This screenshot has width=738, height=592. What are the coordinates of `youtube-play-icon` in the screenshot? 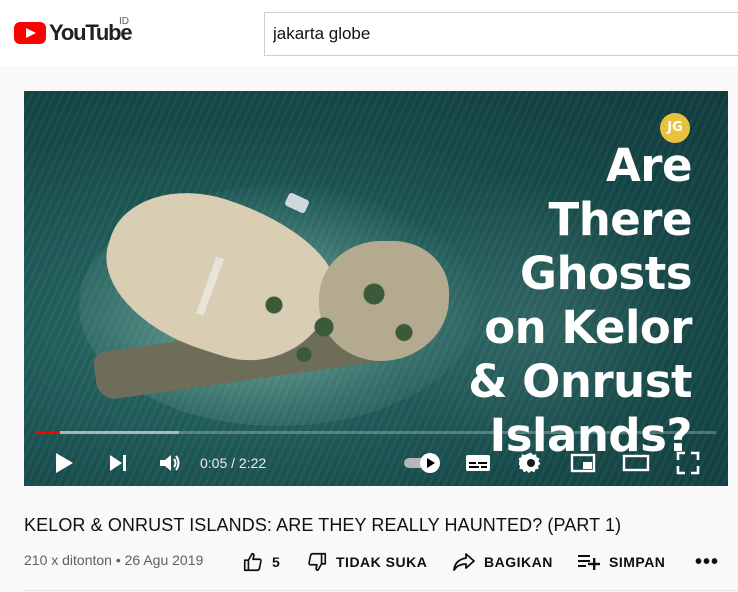 It's located at (30, 33).